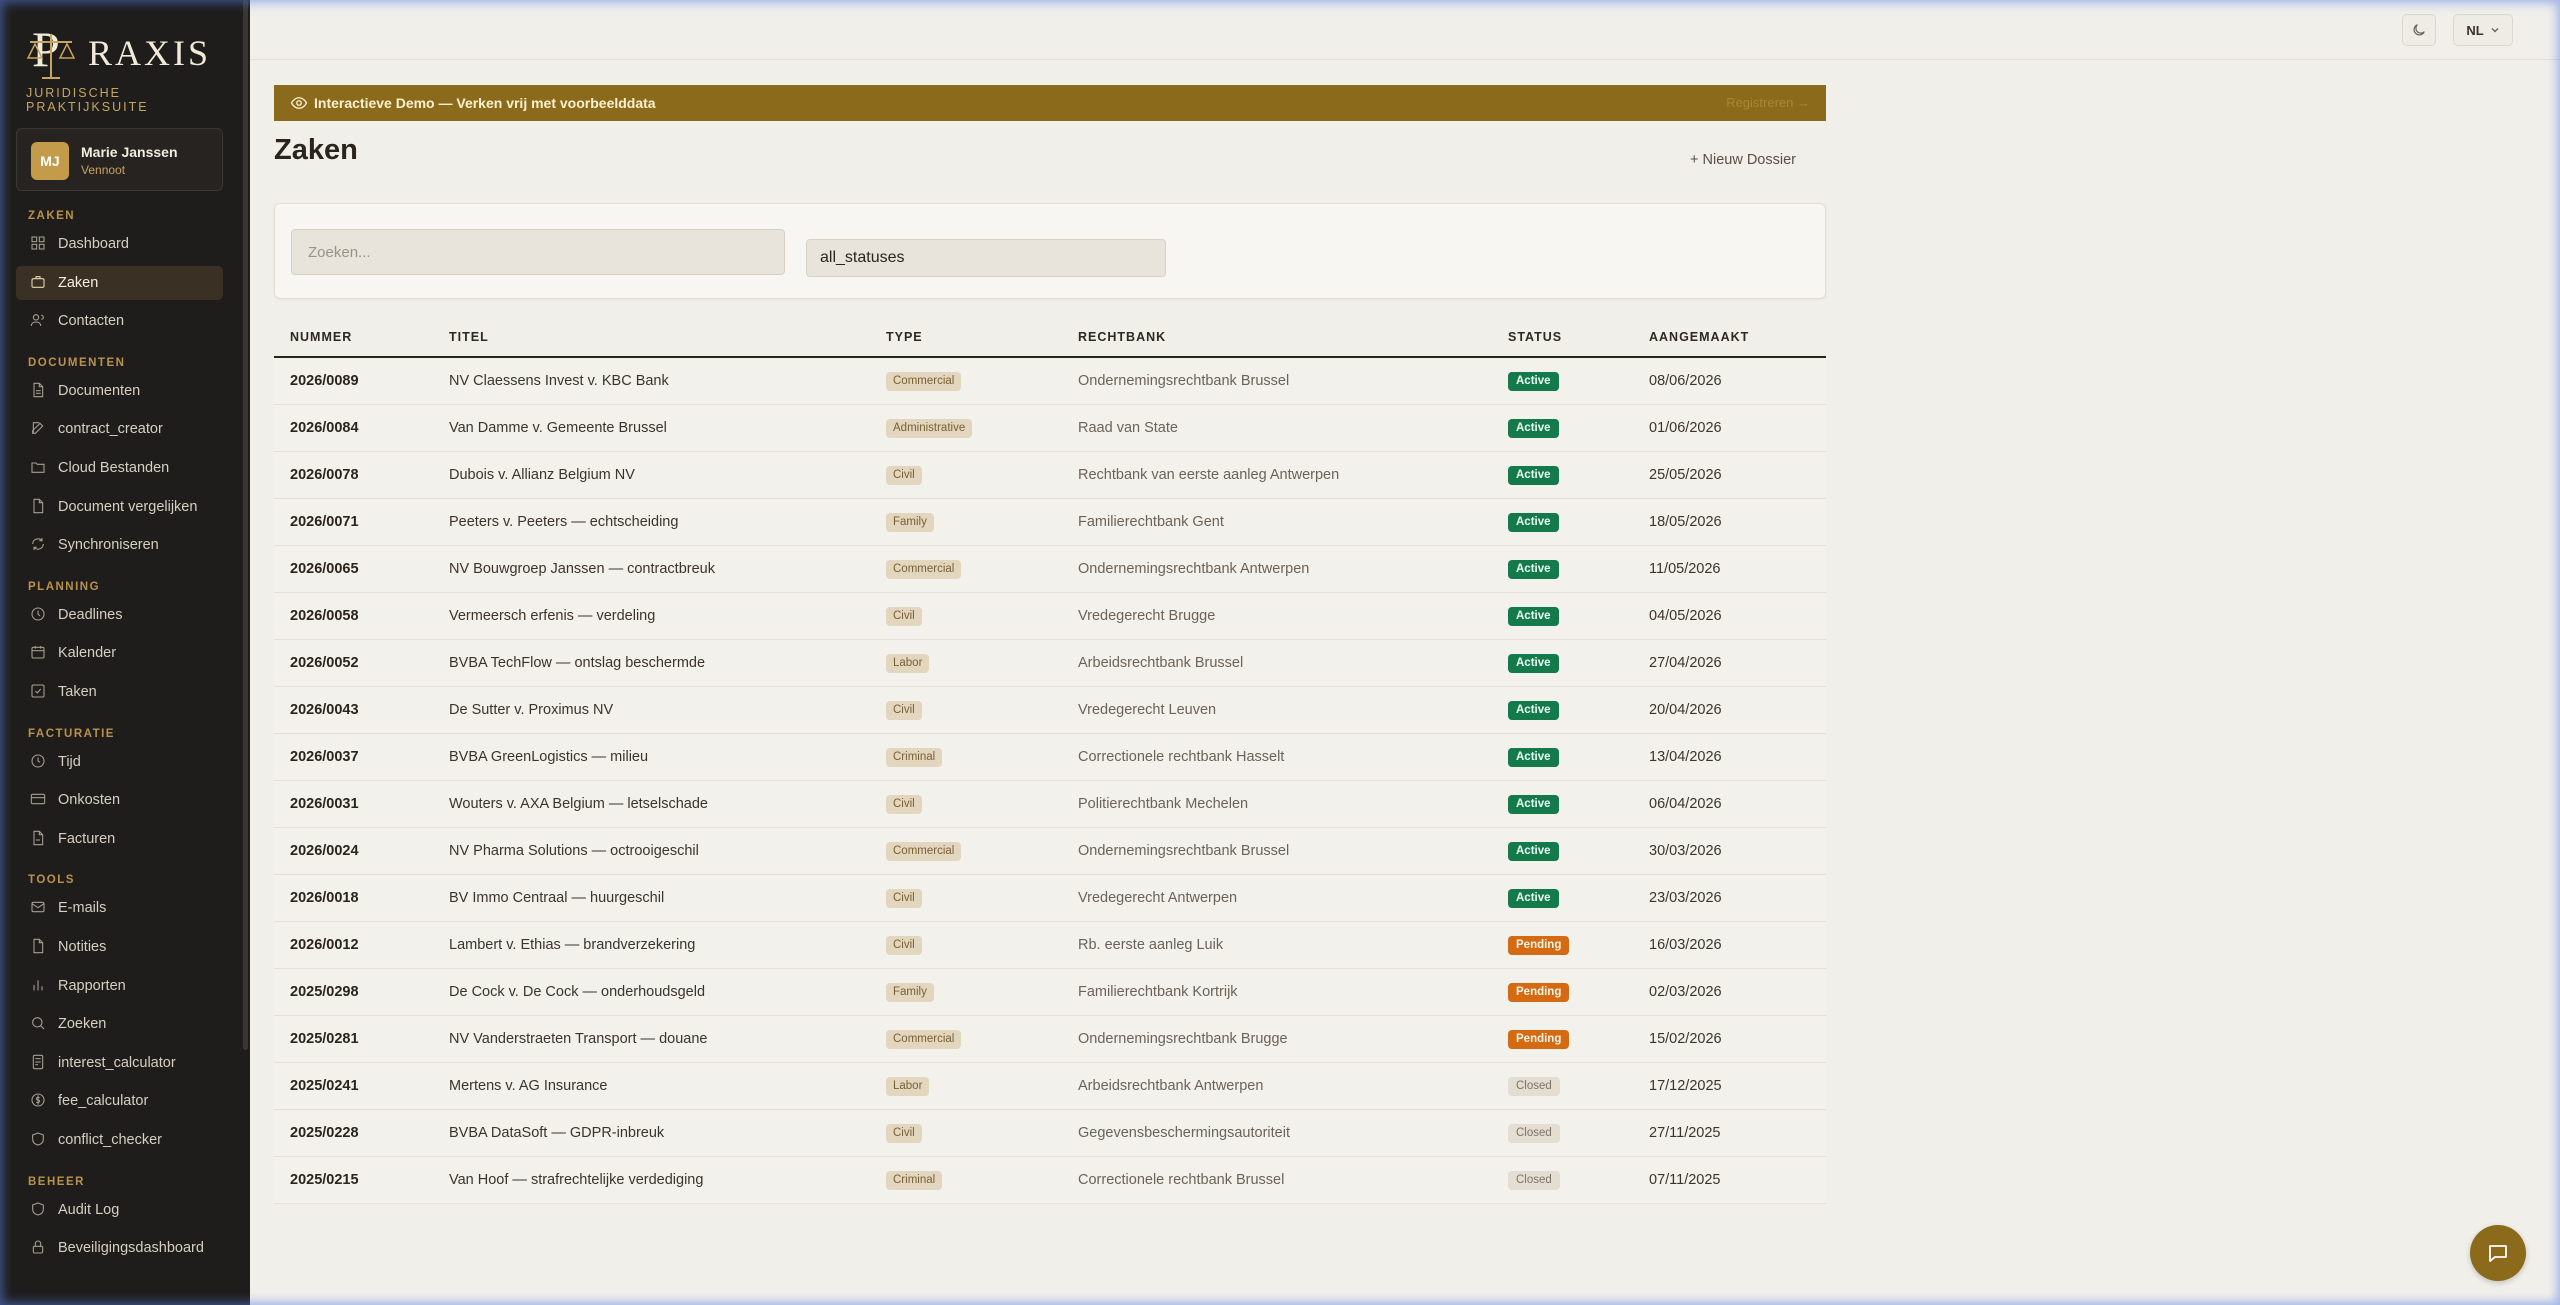 This screenshot has width=2560, height=1305. Describe the element at coordinates (324, 522) in the screenshot. I see `case-number: 2026/0071` at that location.